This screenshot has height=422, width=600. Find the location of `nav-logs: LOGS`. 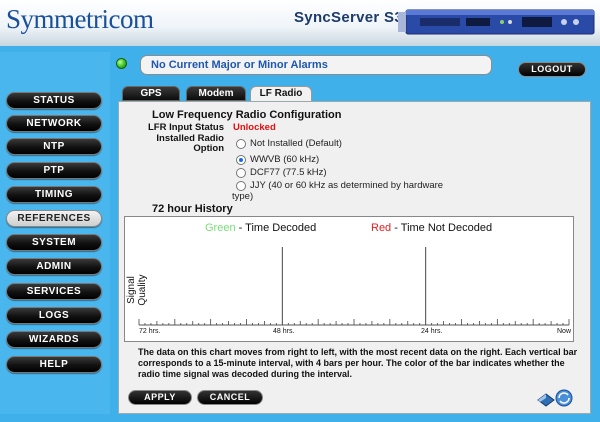

nav-logs: LOGS is located at coordinates (54, 315).